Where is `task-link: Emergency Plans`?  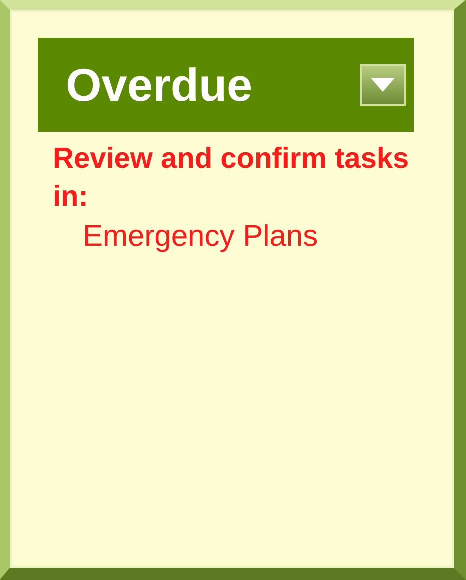 task-link: Emergency Plans is located at coordinates (248, 237).